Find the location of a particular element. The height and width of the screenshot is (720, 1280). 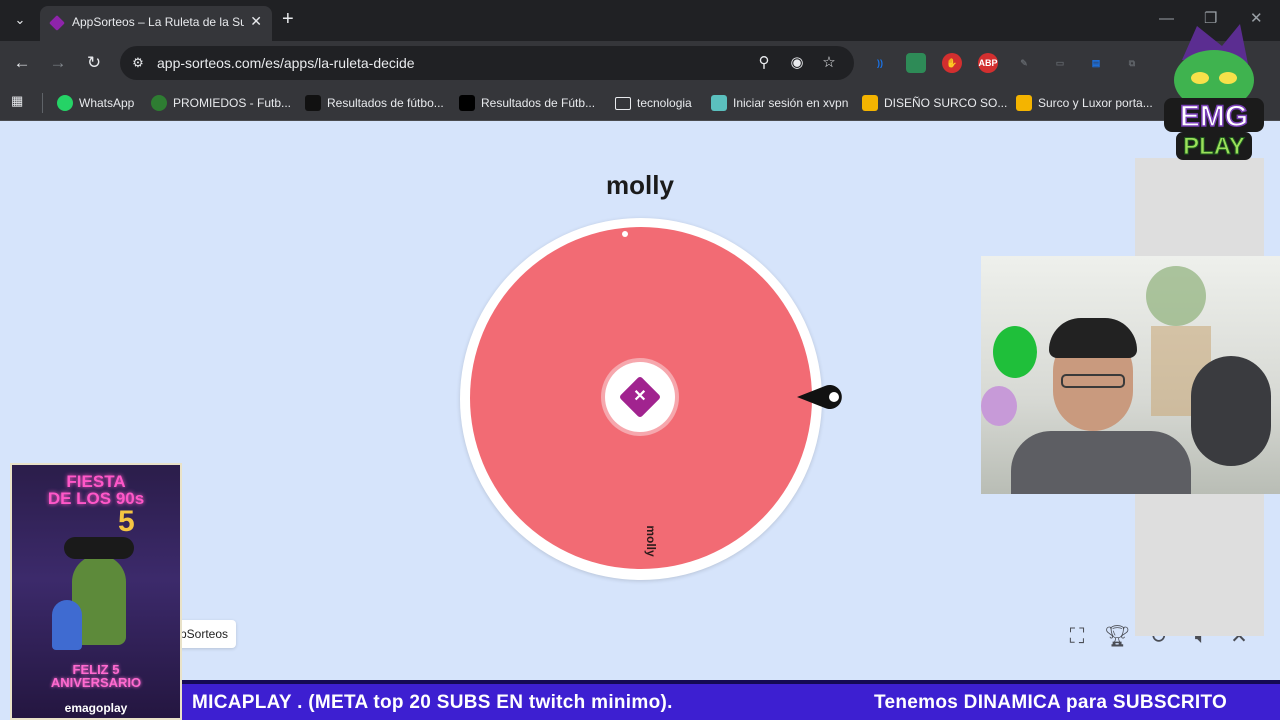

screen-ext-icon: ▤ is located at coordinates (1096, 63).